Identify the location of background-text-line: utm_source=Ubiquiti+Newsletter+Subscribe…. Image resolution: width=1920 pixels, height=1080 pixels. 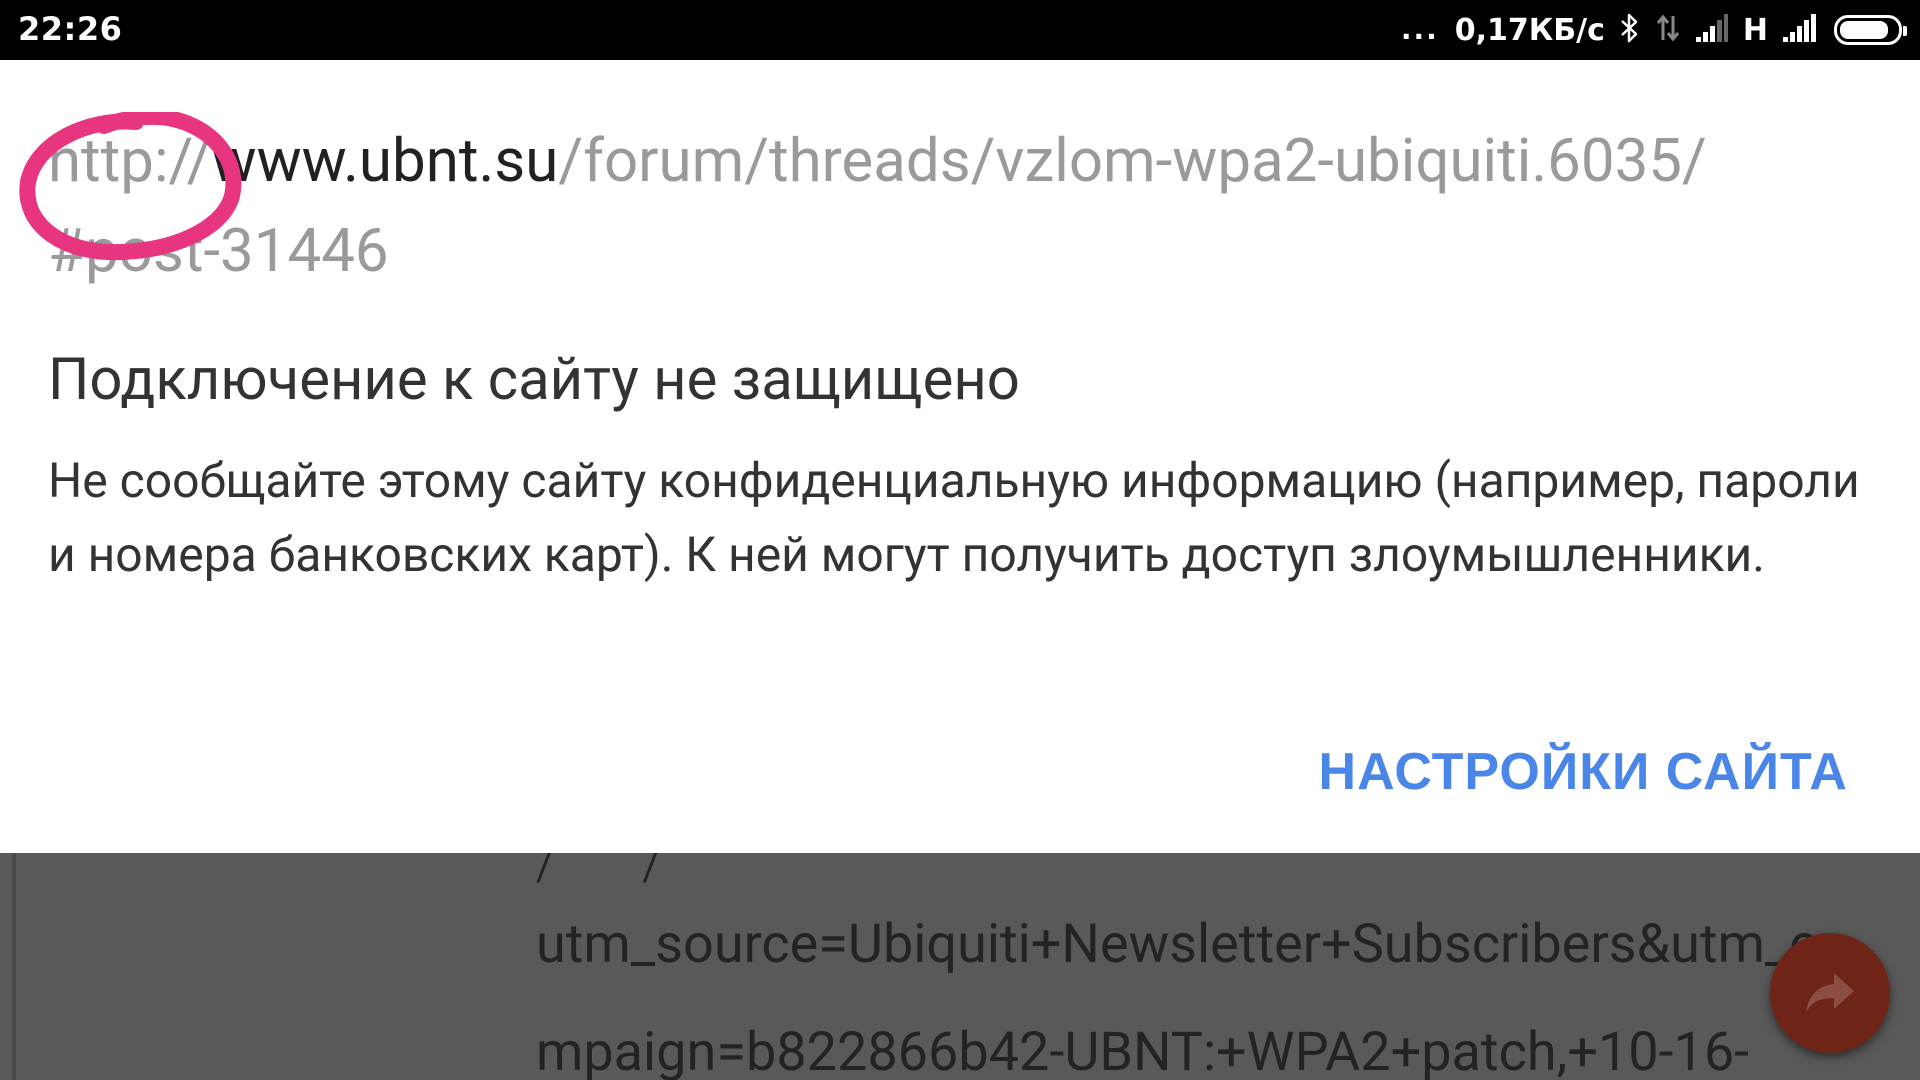
(1177, 944).